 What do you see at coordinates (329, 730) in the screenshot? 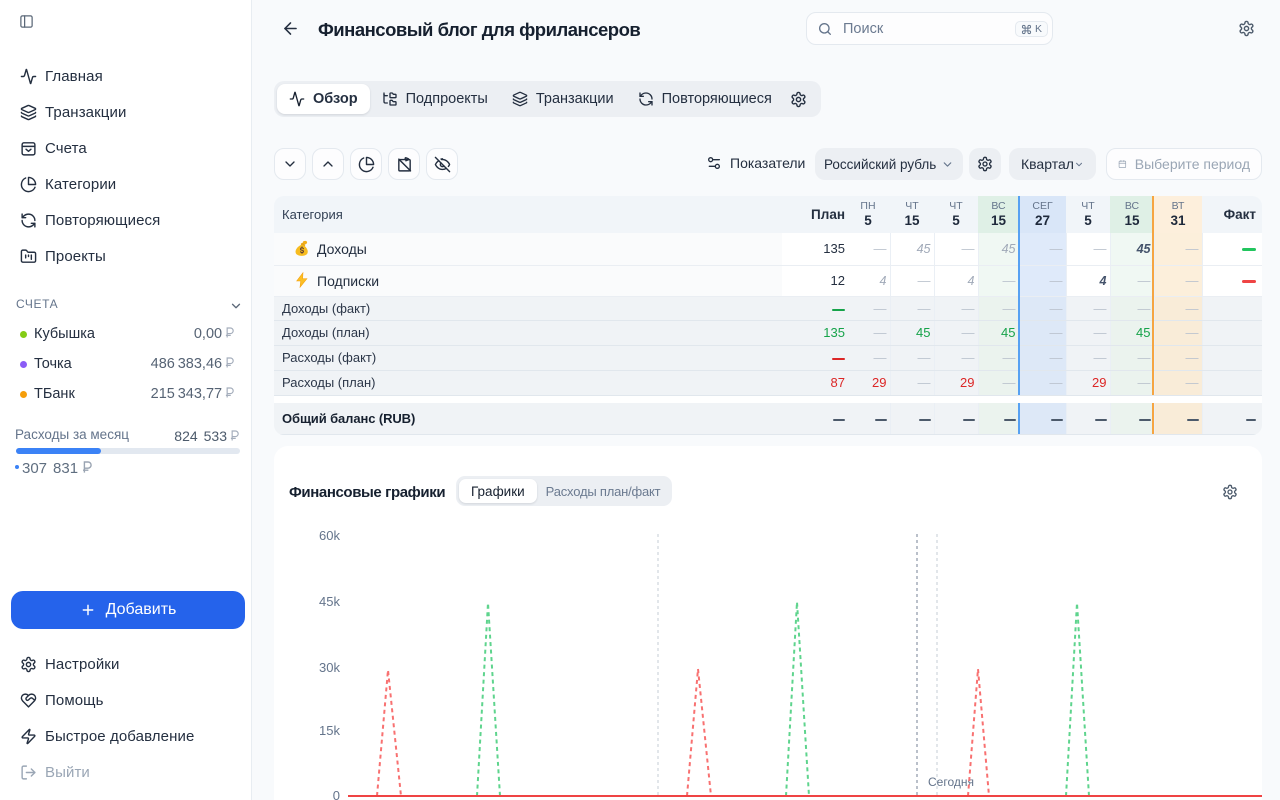
I see `svg-text: 15k` at bounding box center [329, 730].